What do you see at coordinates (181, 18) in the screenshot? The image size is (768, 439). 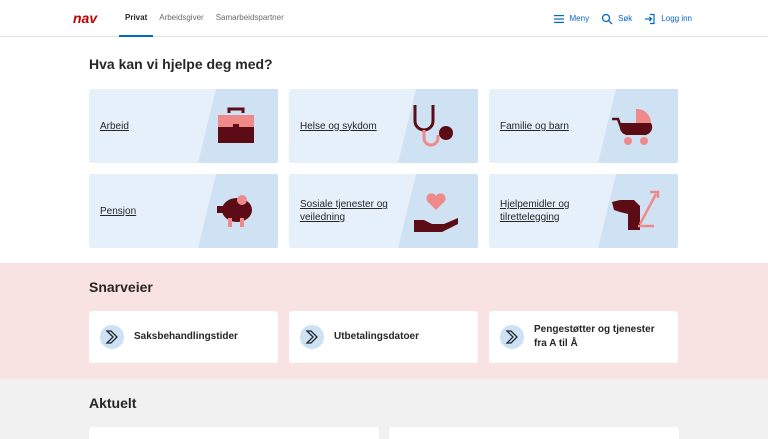 I see `tab-arbeidsgiver: Arbeidsgiver` at bounding box center [181, 18].